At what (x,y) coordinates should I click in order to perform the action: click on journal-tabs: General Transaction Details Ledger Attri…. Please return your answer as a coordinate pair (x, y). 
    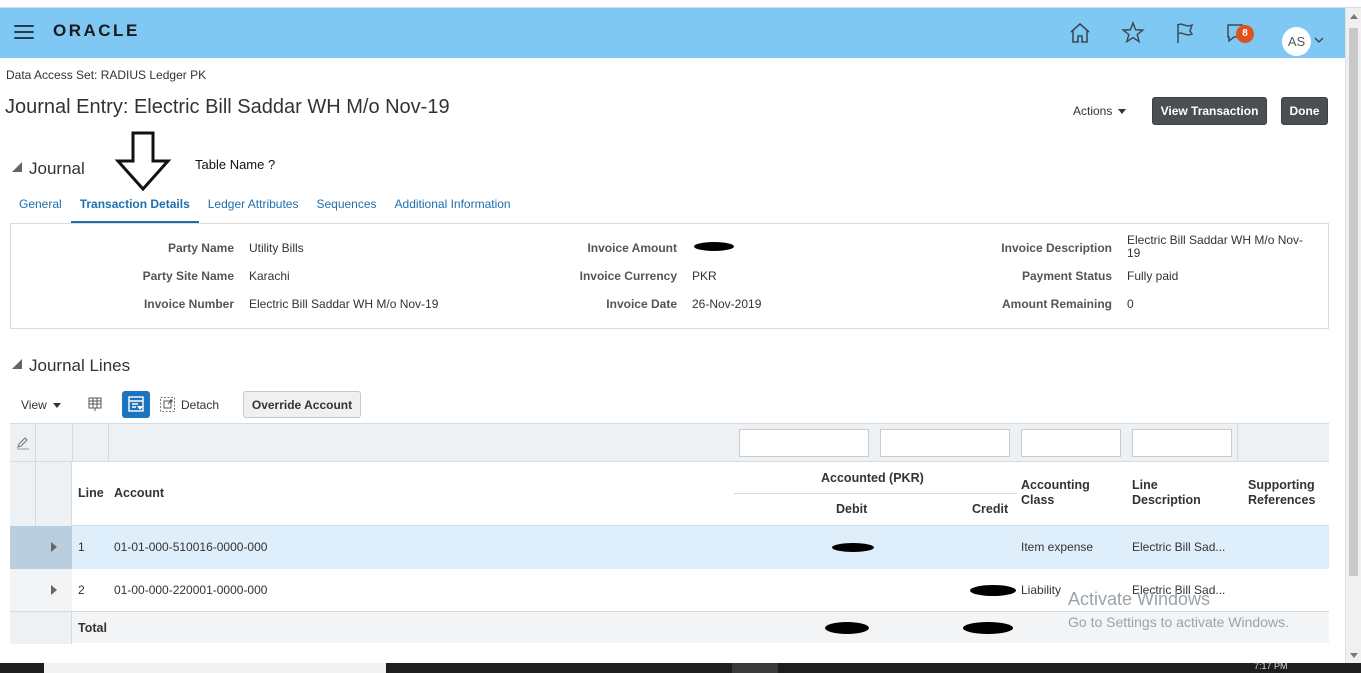
    Looking at the image, I should click on (265, 208).